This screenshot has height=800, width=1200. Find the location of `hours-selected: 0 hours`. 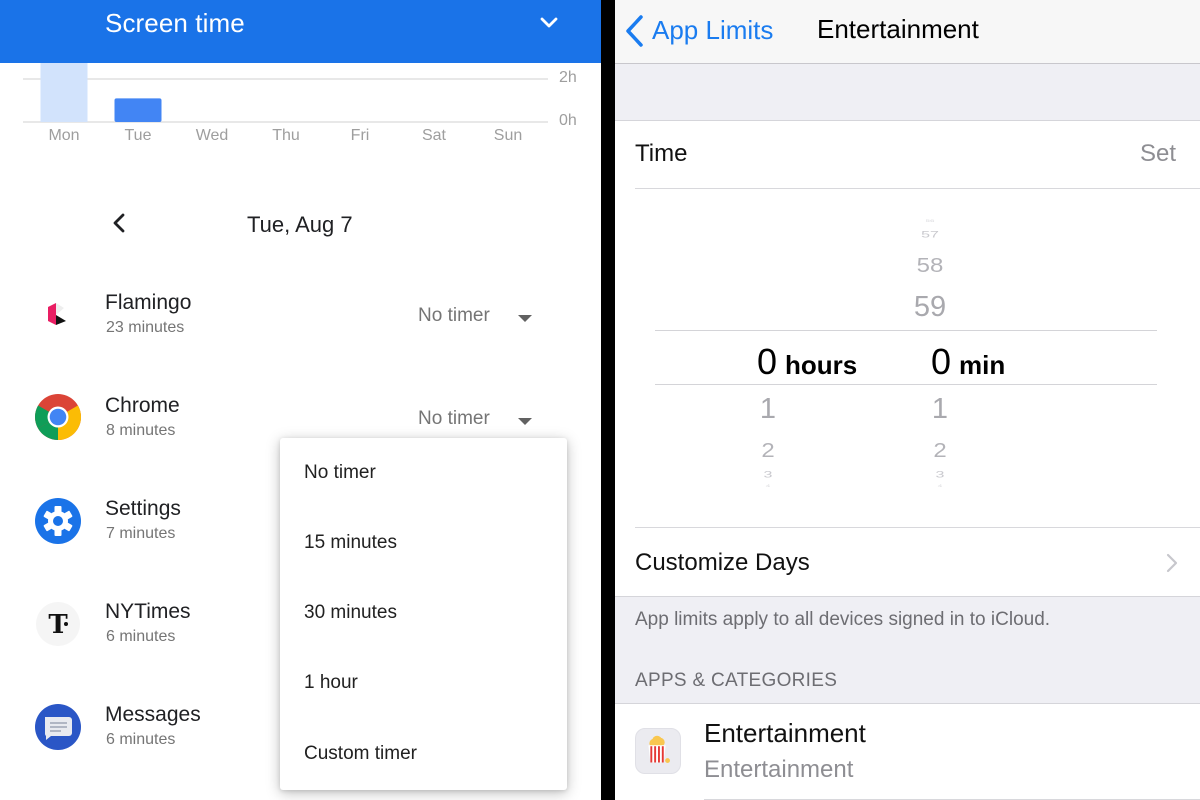

hours-selected: 0 hours is located at coordinates (807, 362).